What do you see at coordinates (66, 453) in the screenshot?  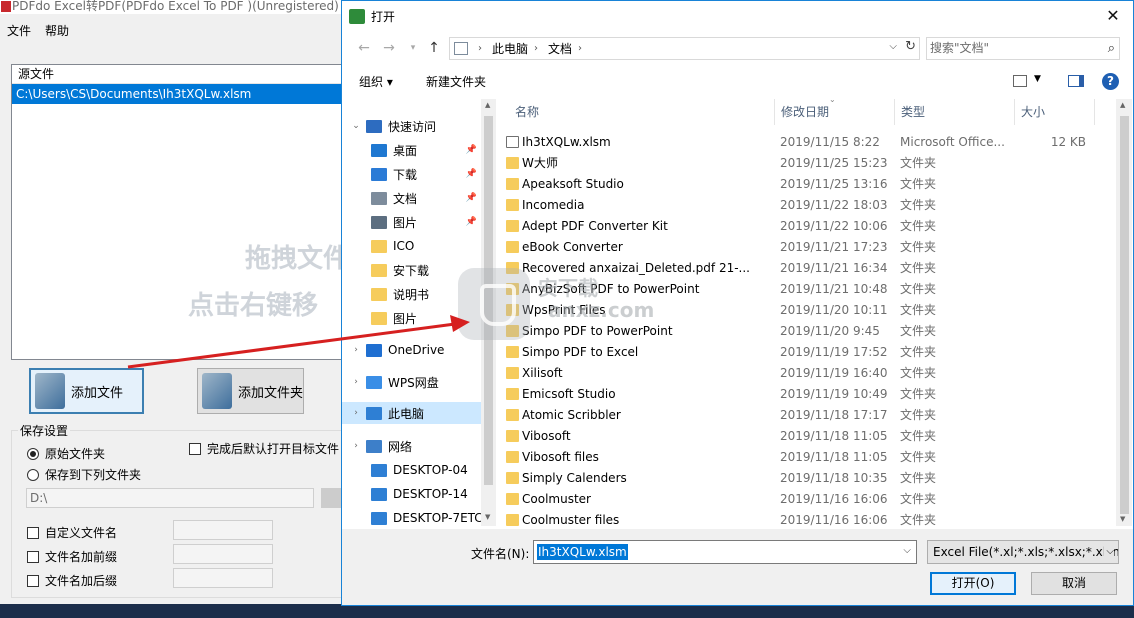 I see `radio-original-folder: 原始文件夹` at bounding box center [66, 453].